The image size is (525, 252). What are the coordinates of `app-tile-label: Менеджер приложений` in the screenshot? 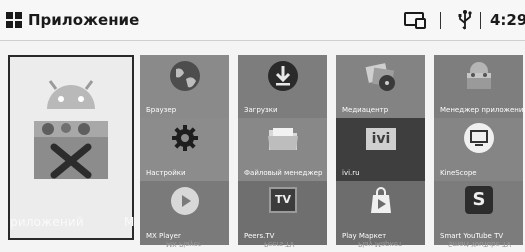 It's located at (482, 110).